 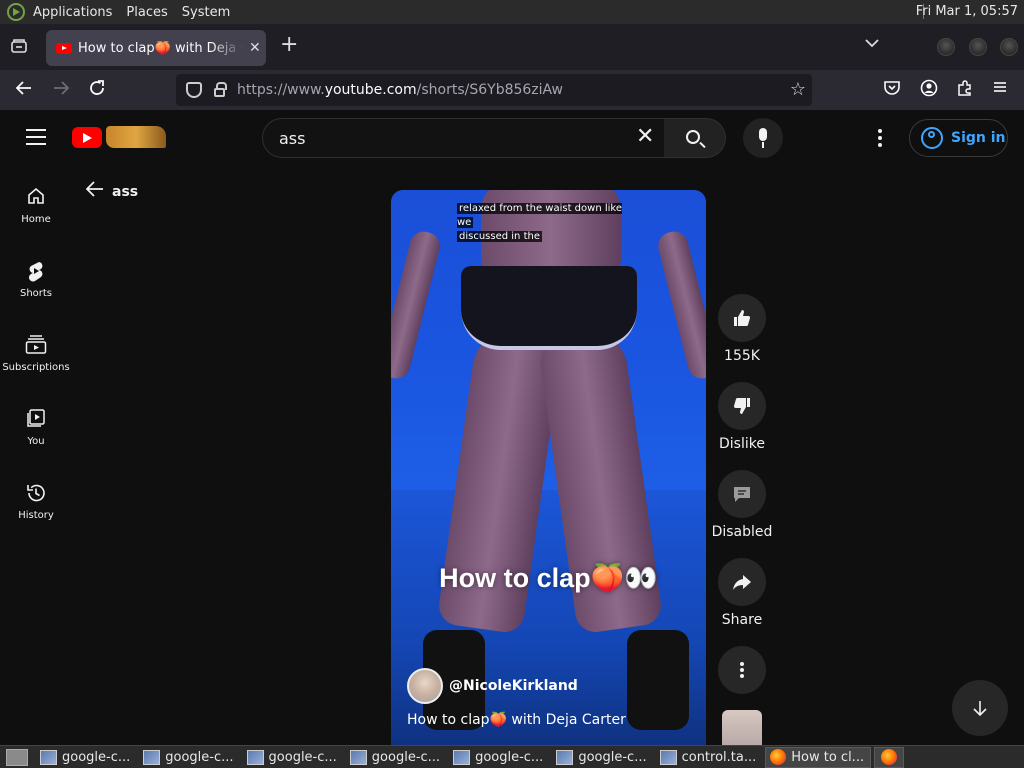 What do you see at coordinates (425, 686) in the screenshot?
I see `channel-avatar` at bounding box center [425, 686].